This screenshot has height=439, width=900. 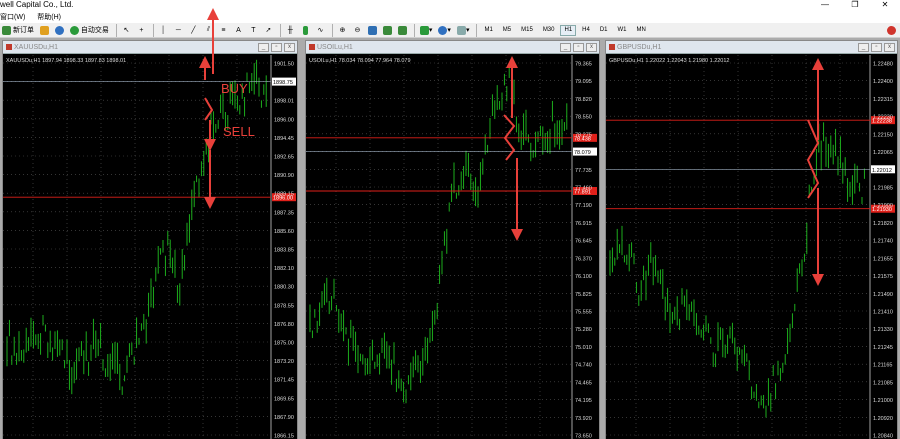 I want to click on price-axis-label: 1.21245, so click(x=883, y=348).